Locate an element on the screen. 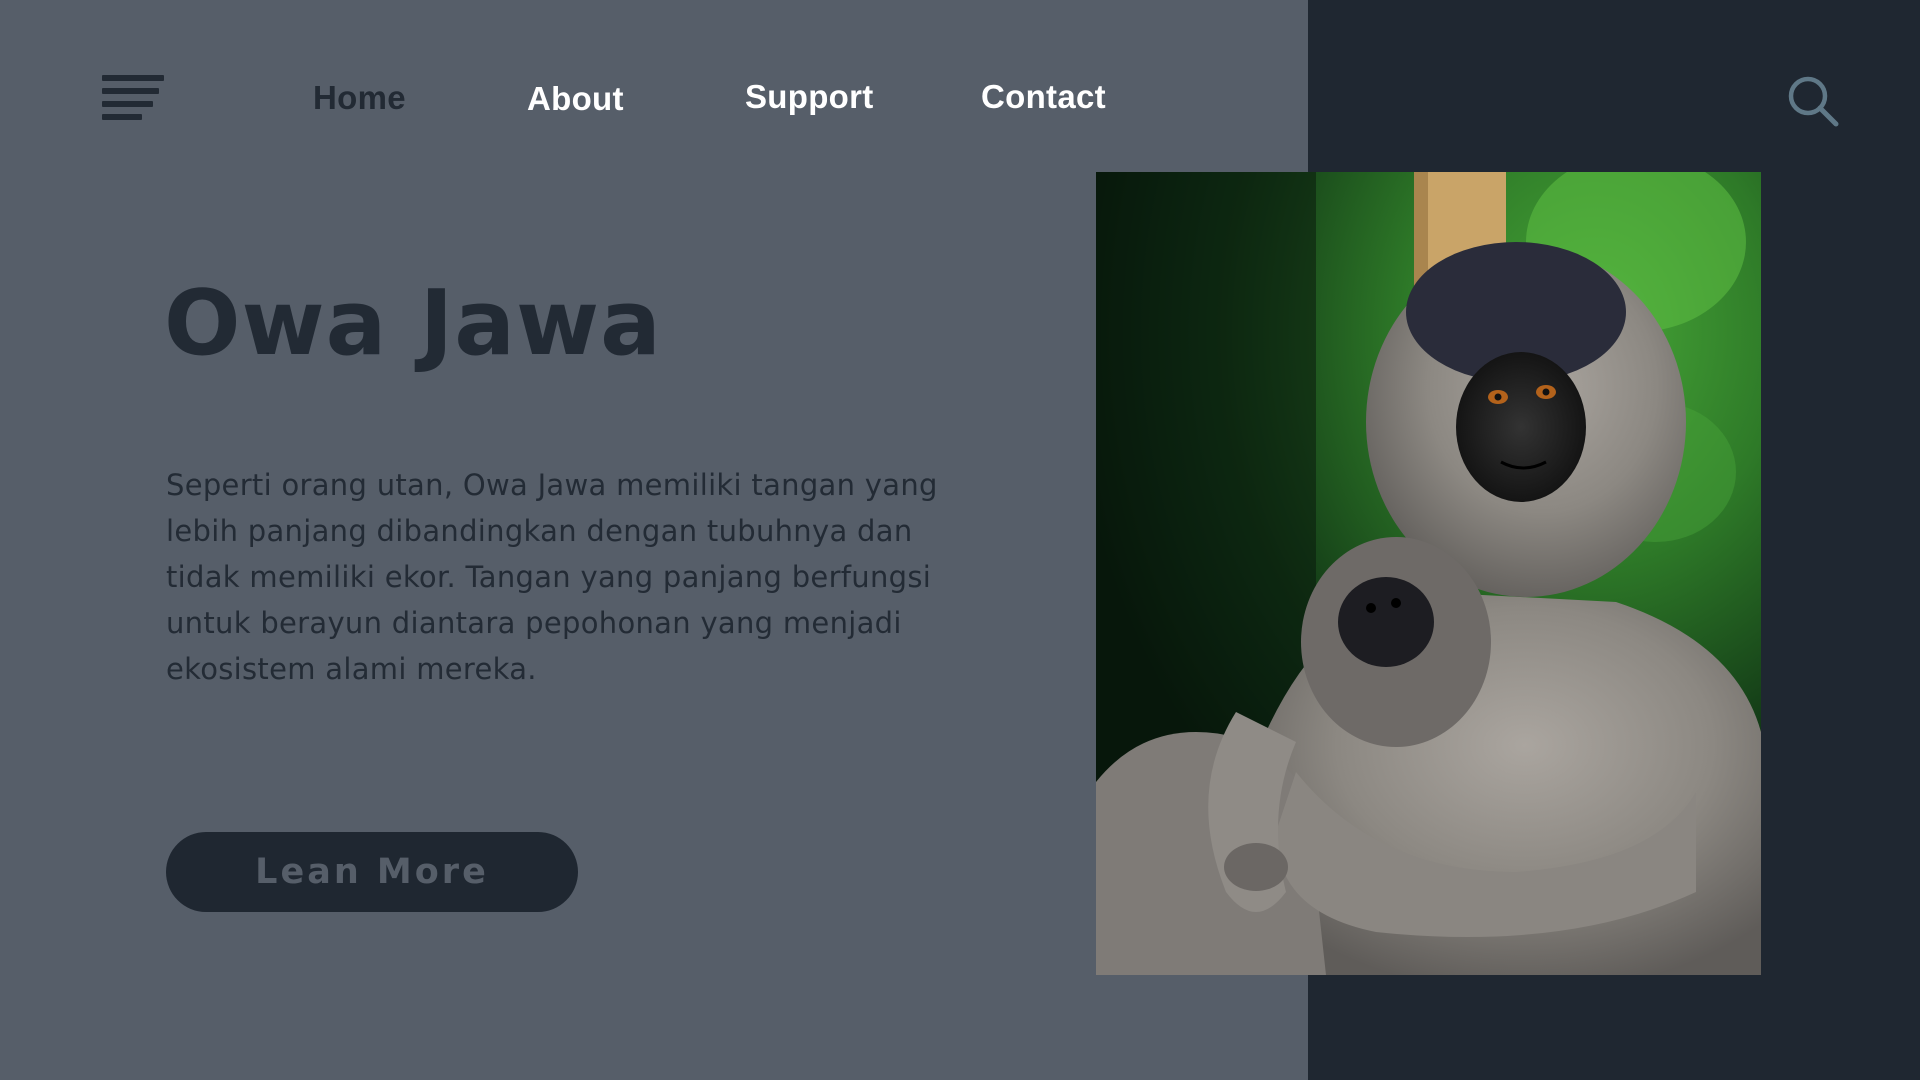 This screenshot has width=1920, height=1080. hamburger-menu-icon is located at coordinates (133, 98).